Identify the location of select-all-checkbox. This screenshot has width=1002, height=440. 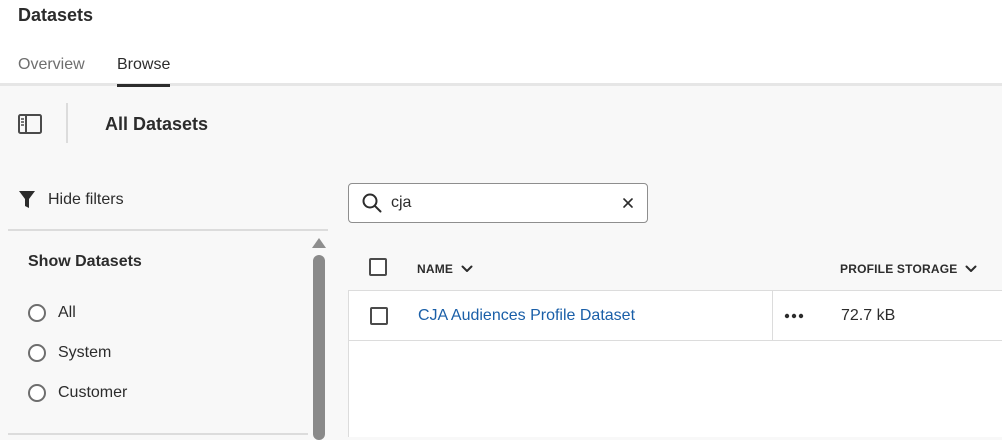
(378, 267).